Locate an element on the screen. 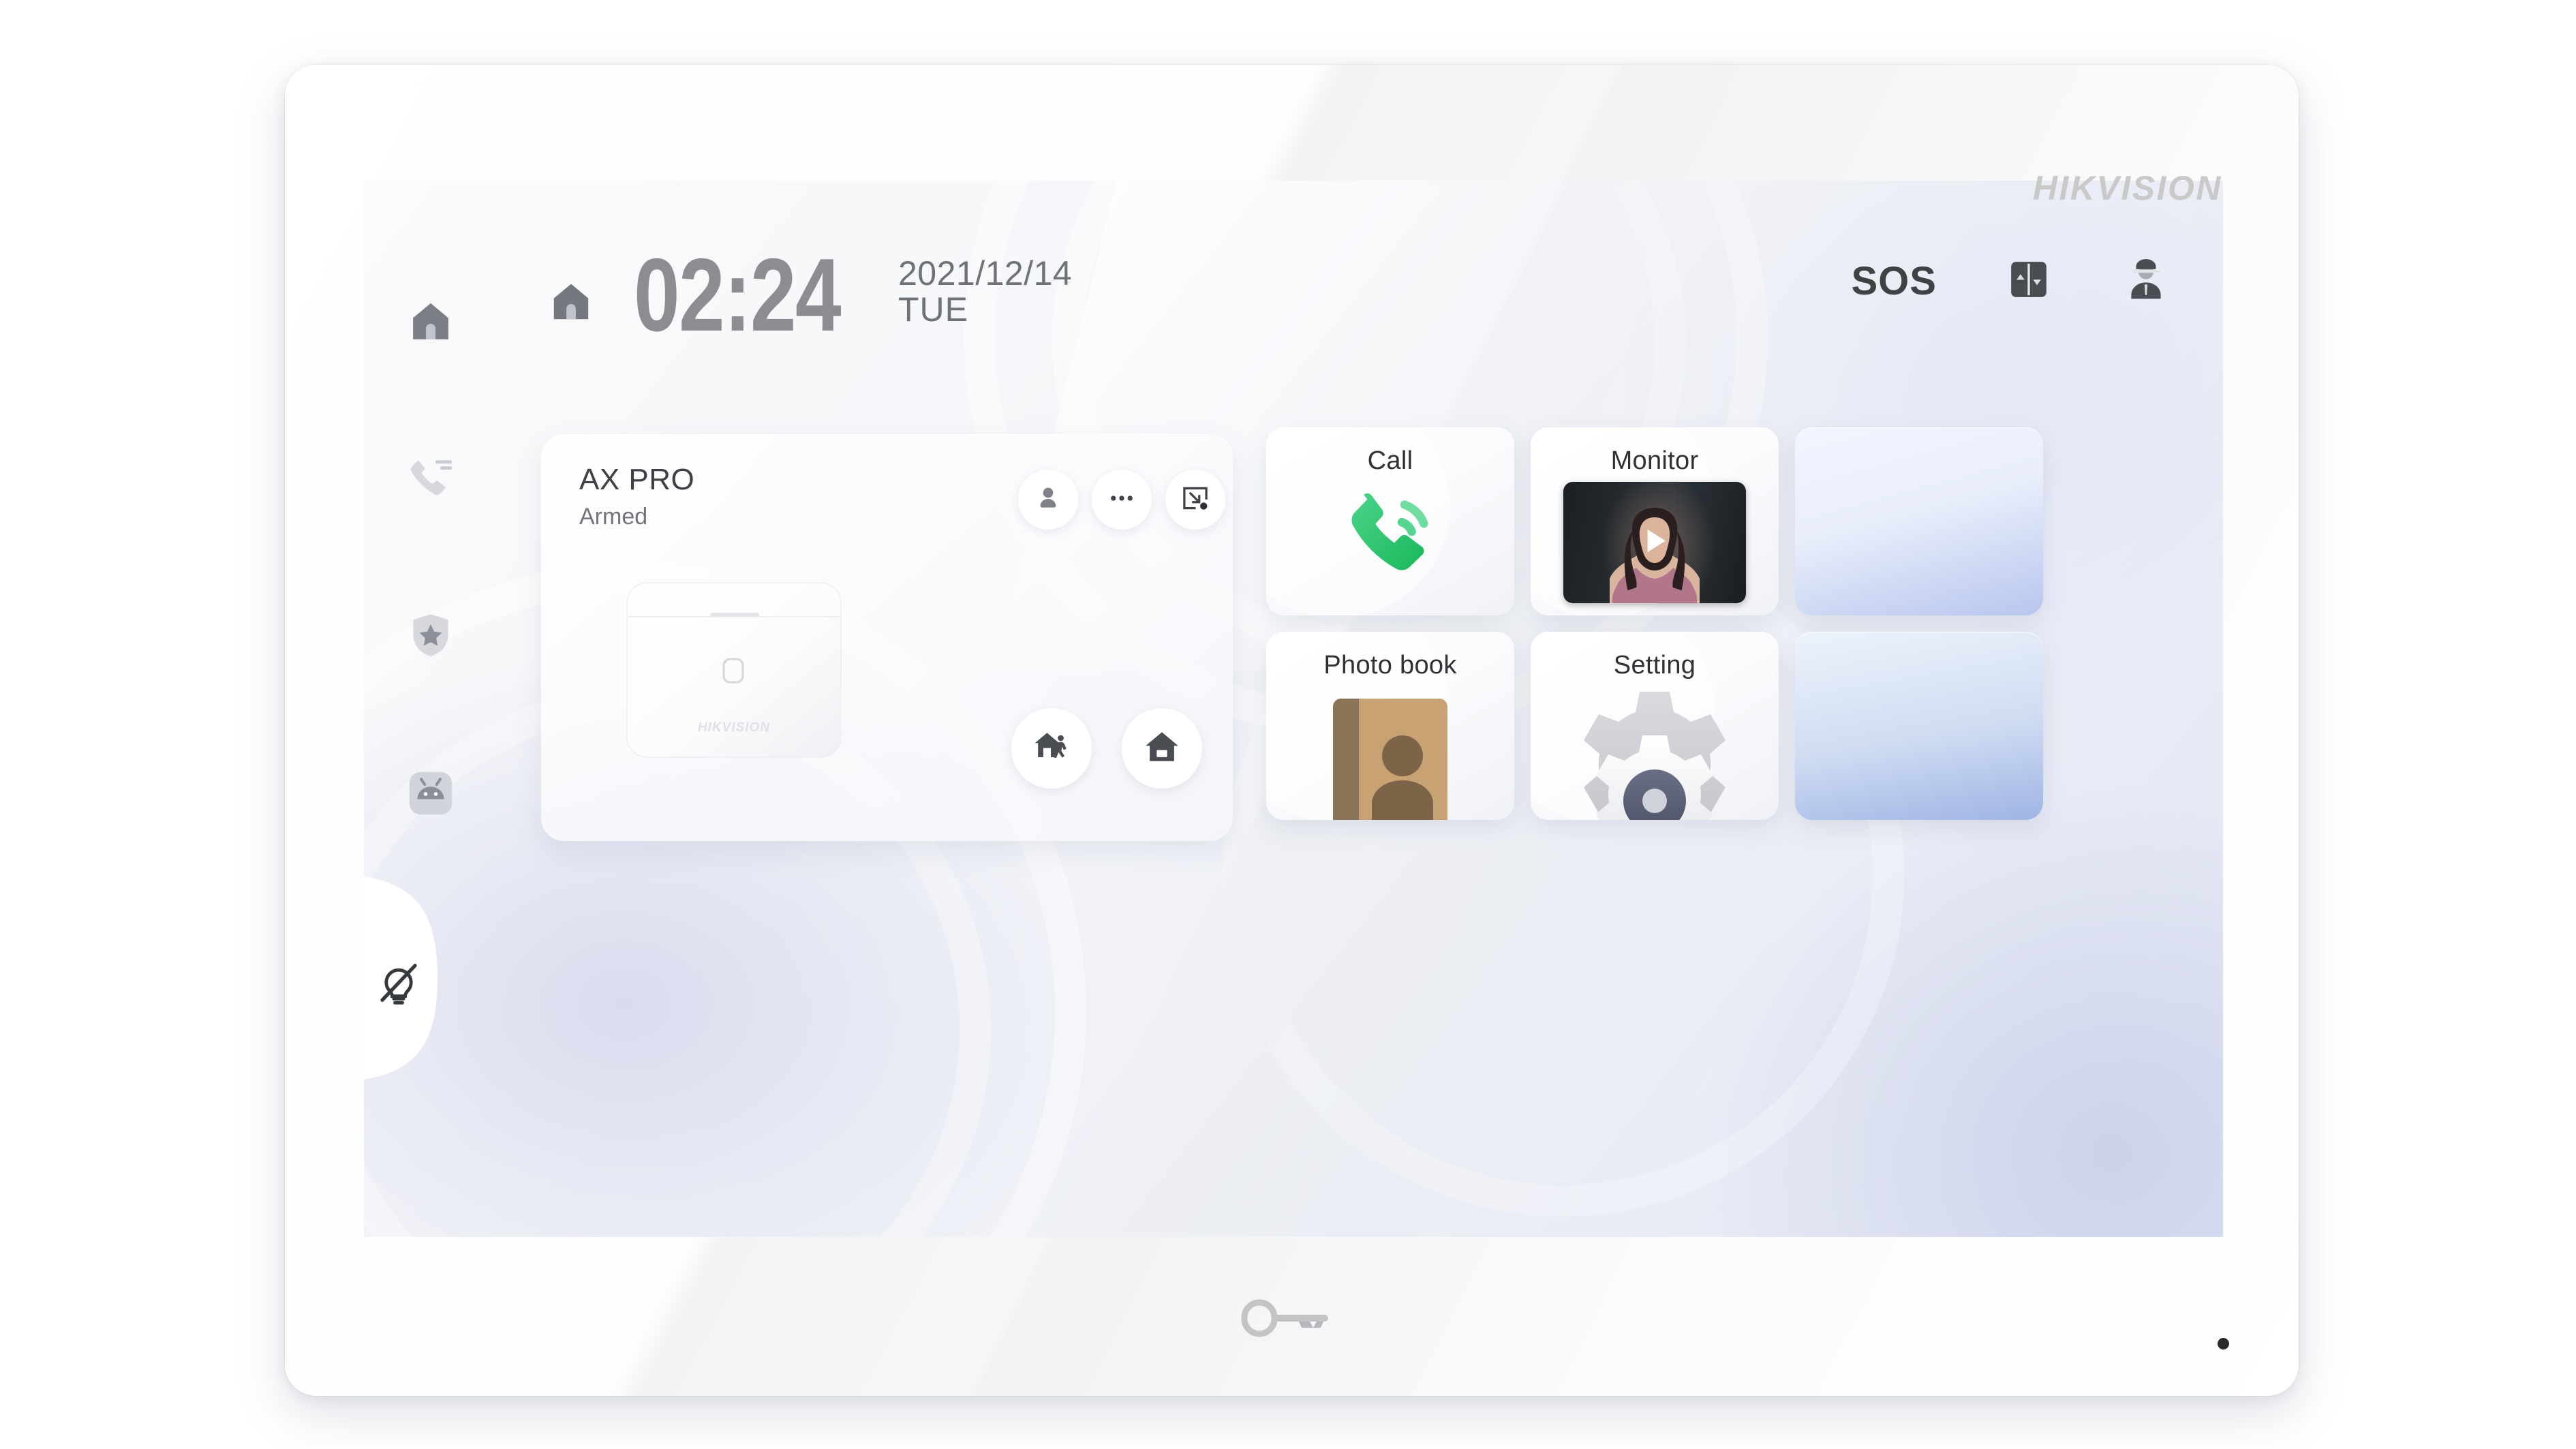 The image size is (2576, 1449). sidebar-item-call-log is located at coordinates (430, 480).